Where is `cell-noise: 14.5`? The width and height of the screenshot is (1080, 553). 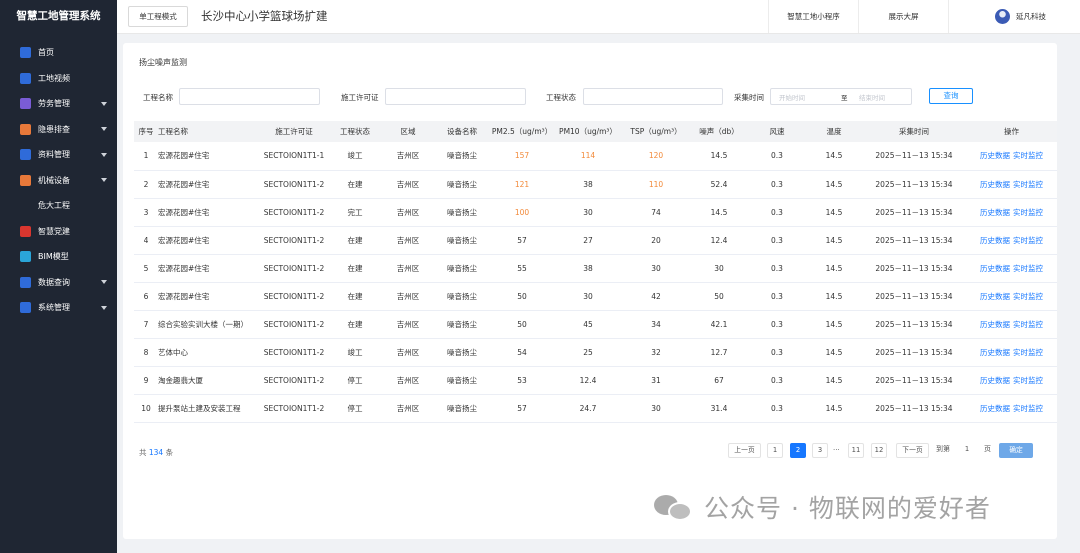 cell-noise: 14.5 is located at coordinates (719, 212).